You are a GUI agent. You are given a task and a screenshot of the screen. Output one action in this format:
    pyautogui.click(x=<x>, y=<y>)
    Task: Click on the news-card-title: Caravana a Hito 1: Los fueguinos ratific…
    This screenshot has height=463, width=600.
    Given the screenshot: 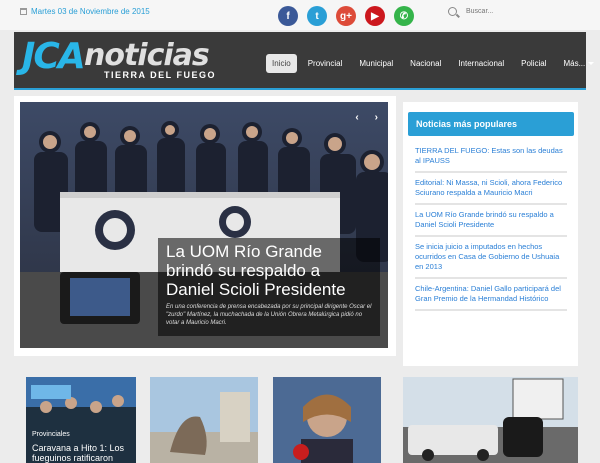 What is the action you would take?
    pyautogui.click(x=83, y=453)
    